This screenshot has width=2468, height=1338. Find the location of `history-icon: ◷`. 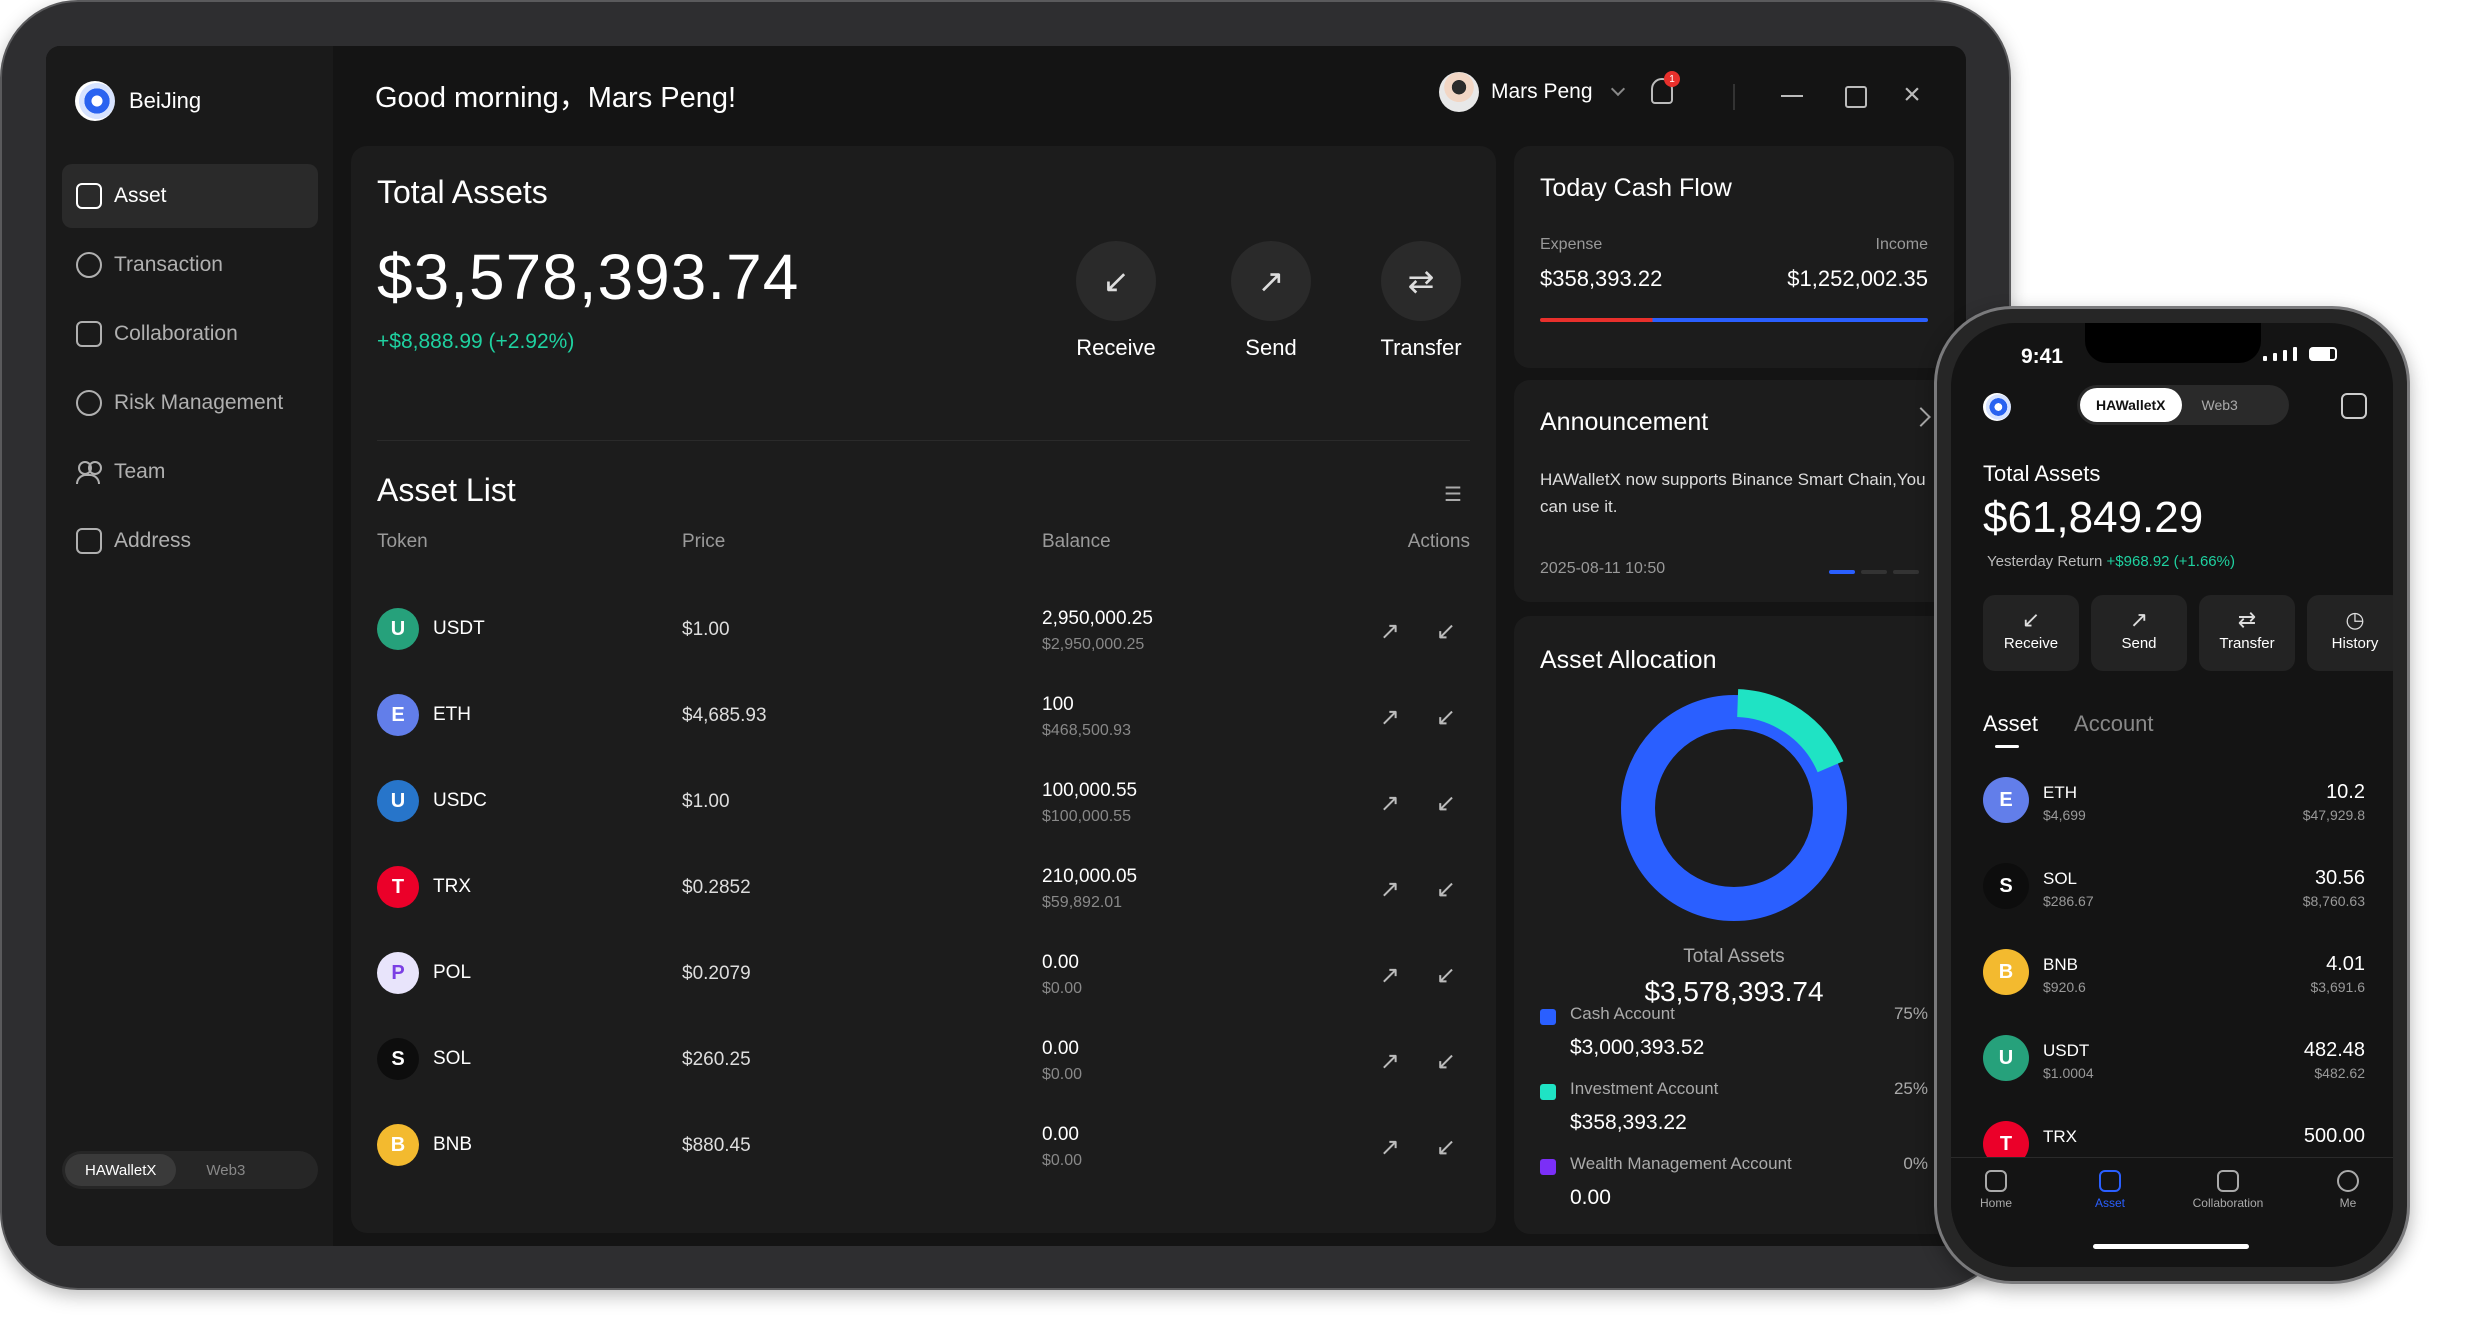

history-icon: ◷ is located at coordinates (2355, 619).